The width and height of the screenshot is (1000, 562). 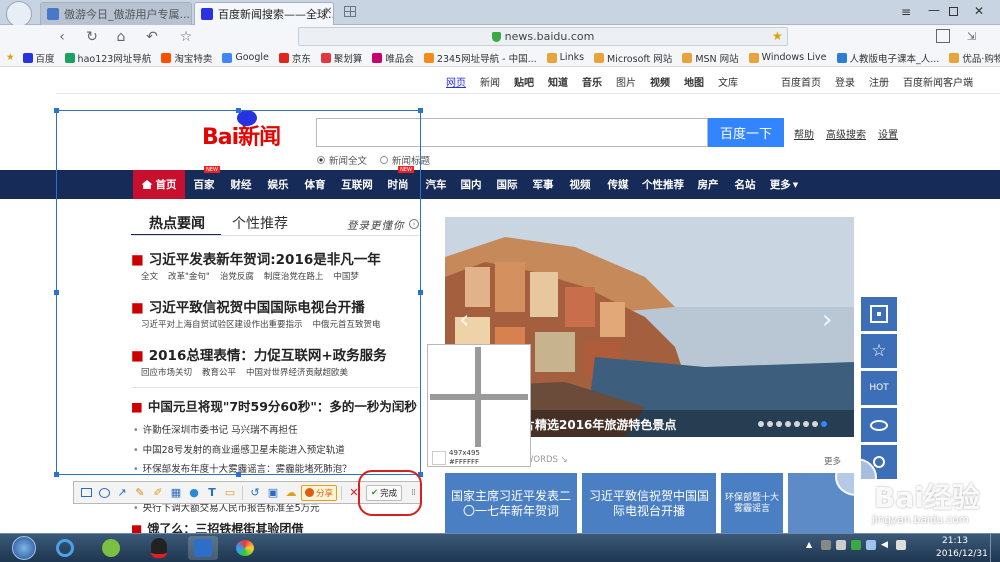 What do you see at coordinates (176, 493) in the screenshot?
I see `mosaic-icon: ▦` at bounding box center [176, 493].